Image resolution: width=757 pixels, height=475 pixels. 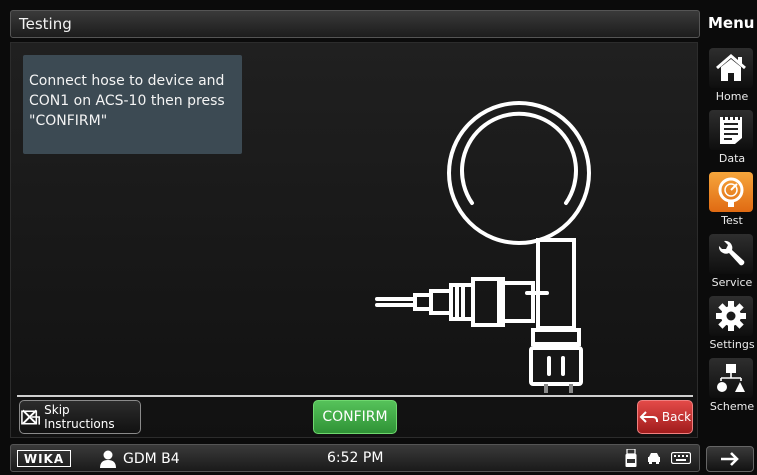 I want to click on menu-item-test-label: Test, so click(x=732, y=220).